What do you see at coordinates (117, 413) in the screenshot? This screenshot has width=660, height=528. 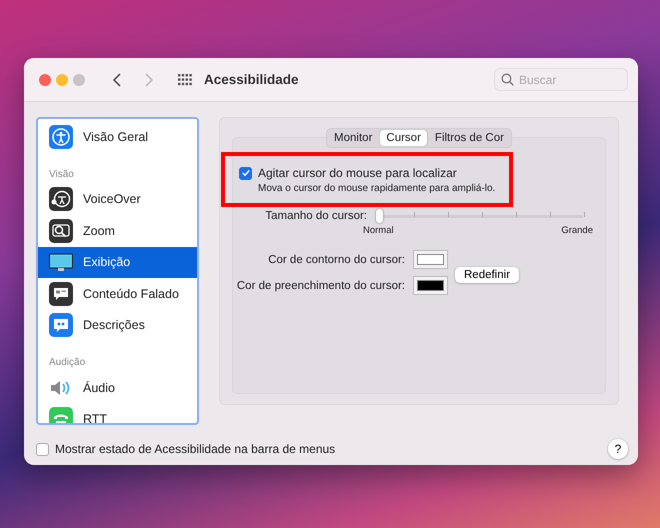 I see `sidebar-item: RTT` at bounding box center [117, 413].